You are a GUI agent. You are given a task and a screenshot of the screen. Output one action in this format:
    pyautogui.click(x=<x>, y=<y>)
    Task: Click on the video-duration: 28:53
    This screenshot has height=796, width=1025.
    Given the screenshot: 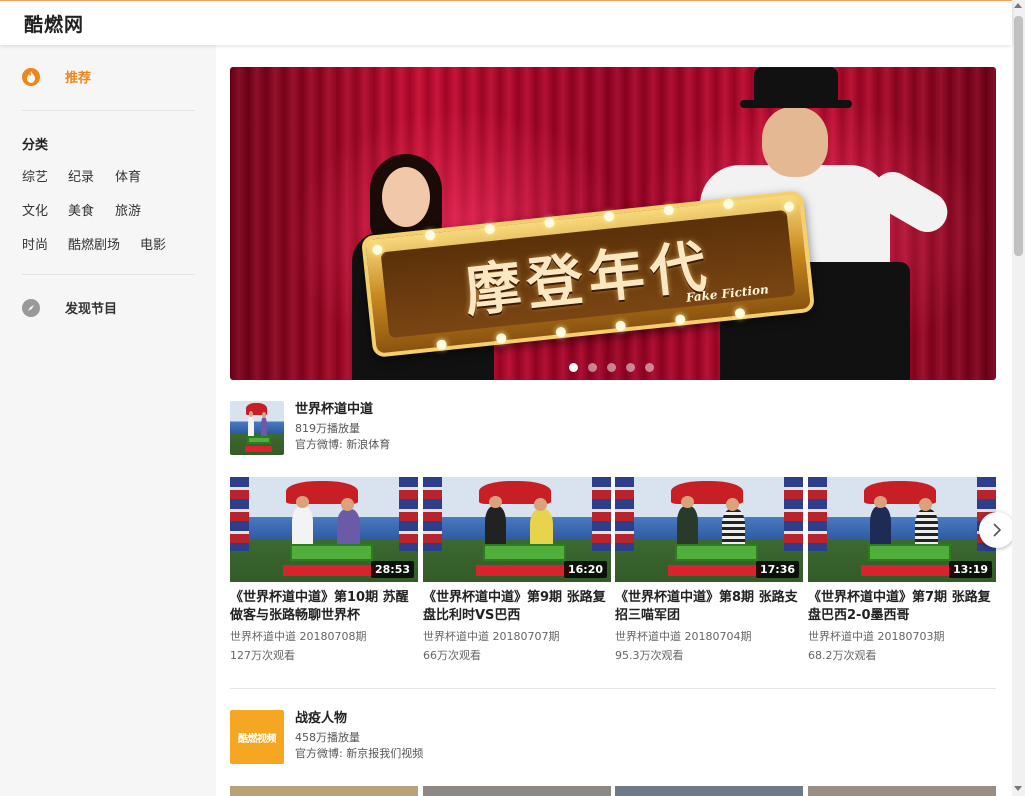 What is the action you would take?
    pyautogui.click(x=392, y=569)
    